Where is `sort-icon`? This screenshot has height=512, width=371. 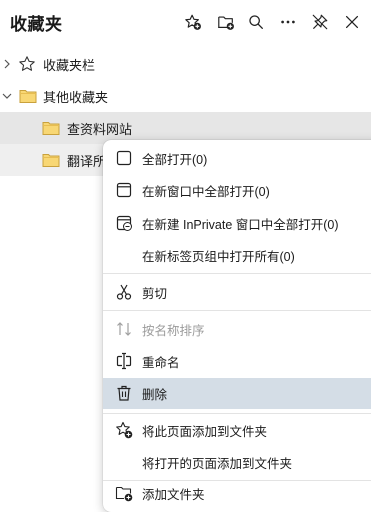
sort-icon is located at coordinates (124, 329).